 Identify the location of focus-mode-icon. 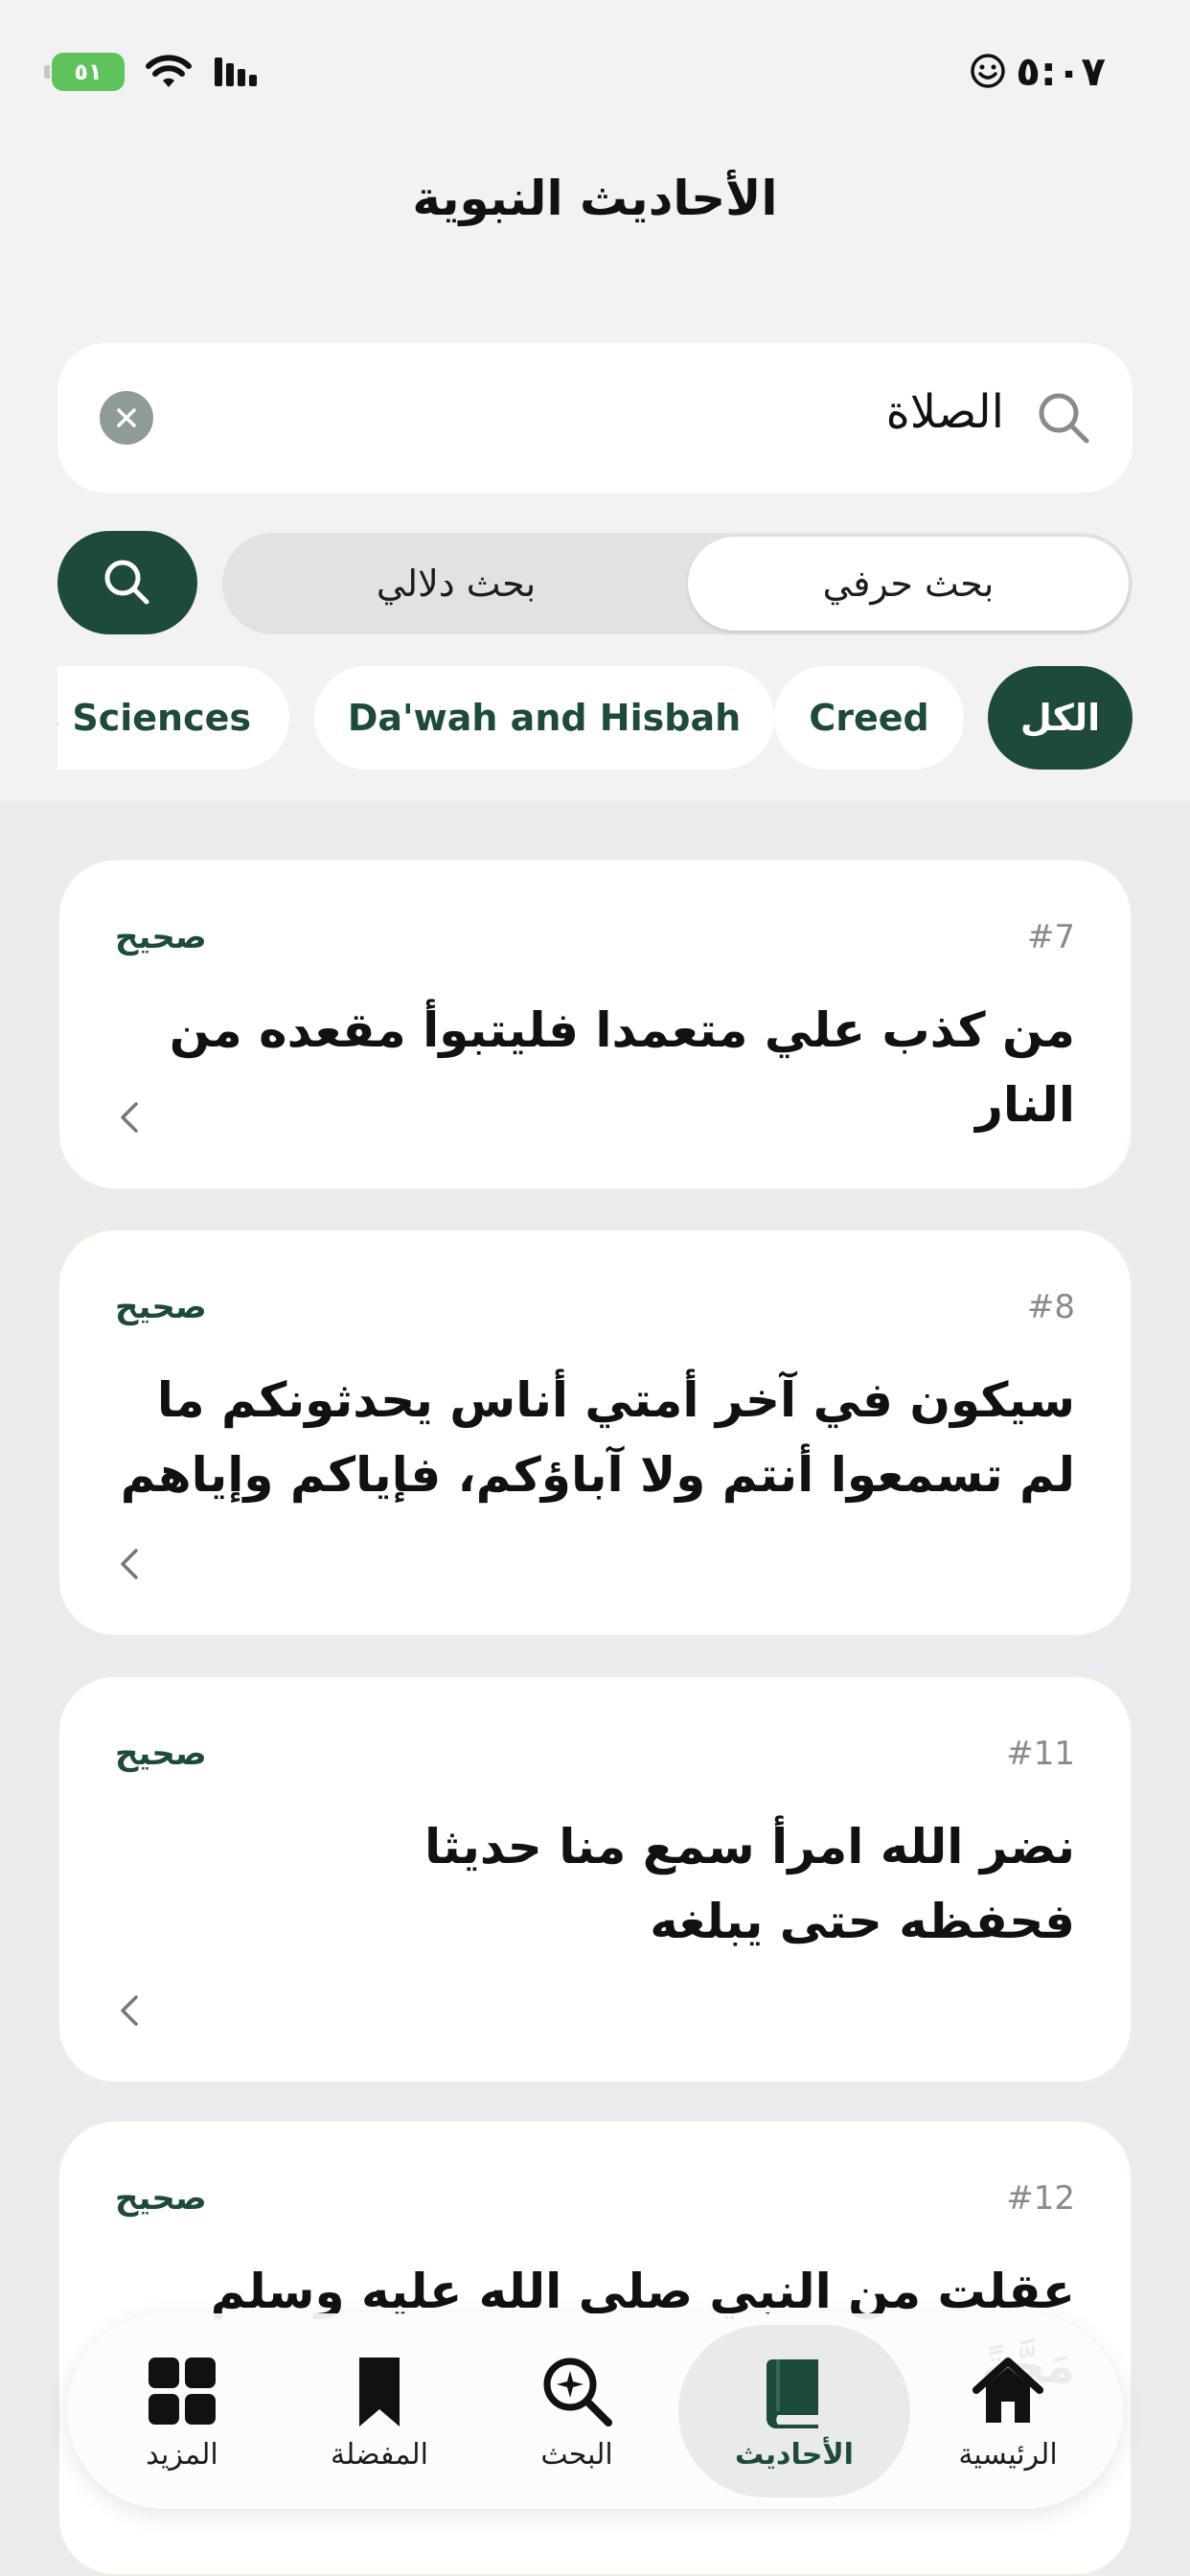
(988, 71).